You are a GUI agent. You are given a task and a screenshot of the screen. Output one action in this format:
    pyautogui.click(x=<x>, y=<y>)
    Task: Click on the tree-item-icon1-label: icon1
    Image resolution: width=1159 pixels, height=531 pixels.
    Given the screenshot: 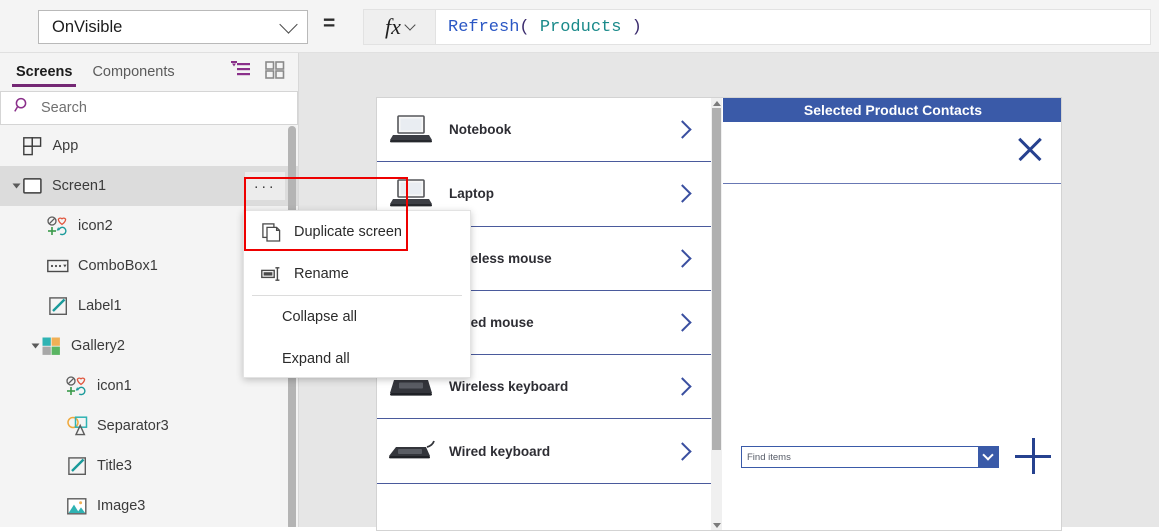 What is the action you would take?
    pyautogui.click(x=114, y=386)
    